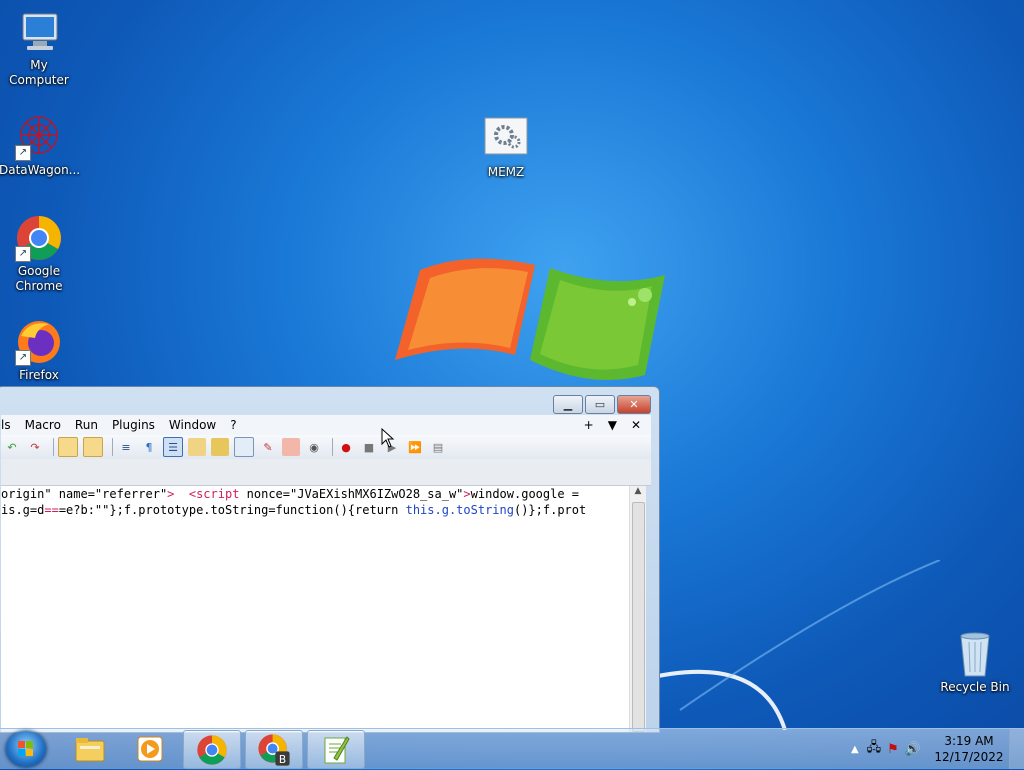  I want to click on light-streak, so click(790, 645).